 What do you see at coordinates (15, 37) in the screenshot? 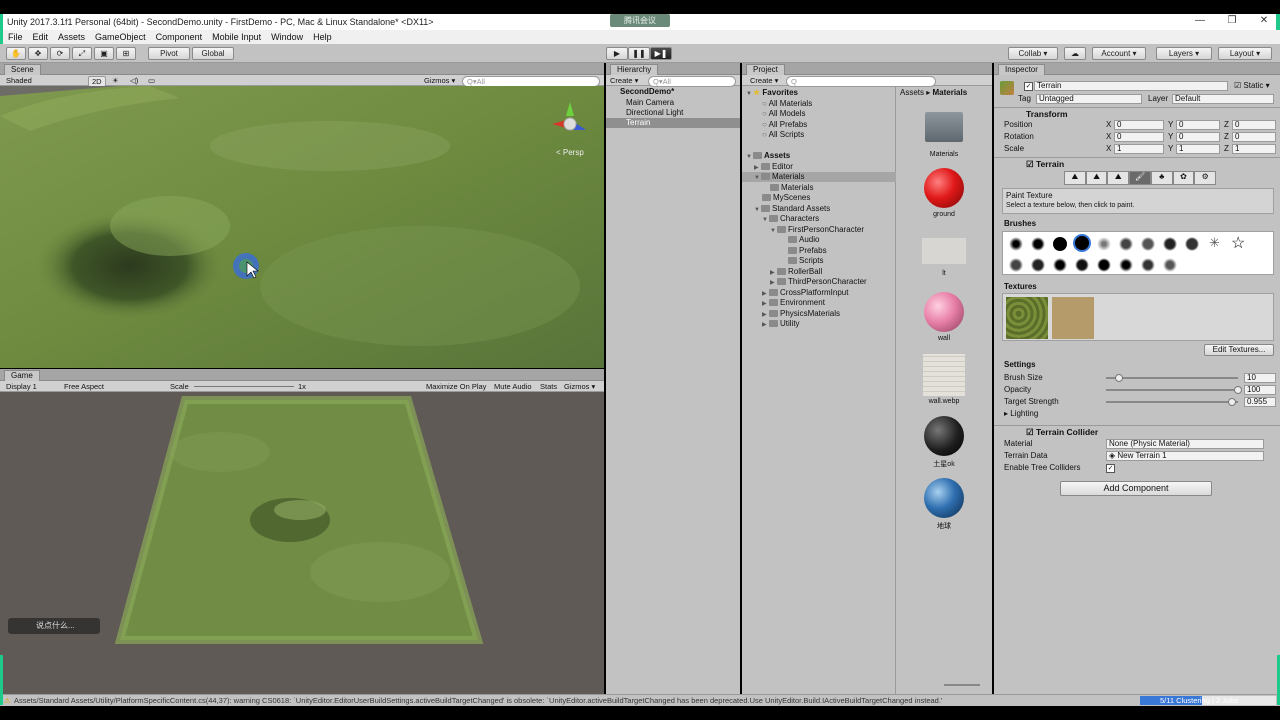
I see `menu-file: File` at bounding box center [15, 37].